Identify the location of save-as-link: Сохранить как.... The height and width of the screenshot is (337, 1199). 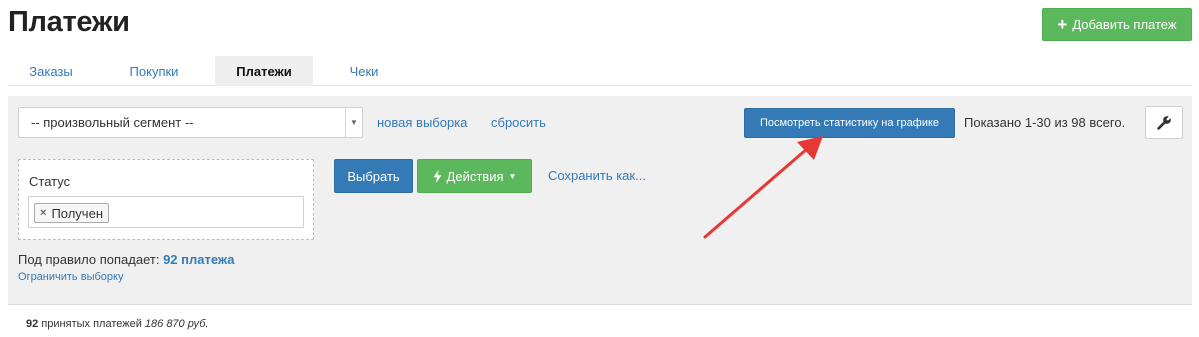
(597, 175).